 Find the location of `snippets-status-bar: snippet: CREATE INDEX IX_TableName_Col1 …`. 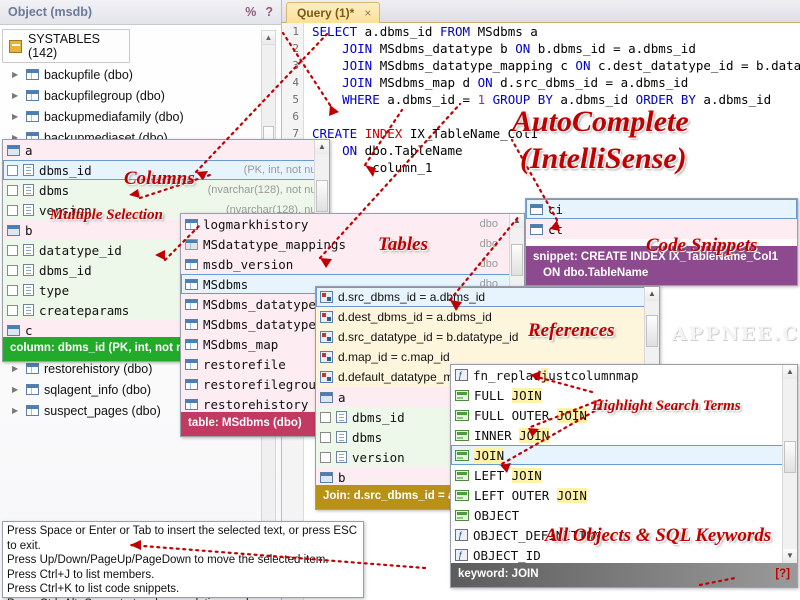

snippets-status-bar: snippet: CREATE INDEX IX_TableName_Col1 … is located at coordinates (661, 266).